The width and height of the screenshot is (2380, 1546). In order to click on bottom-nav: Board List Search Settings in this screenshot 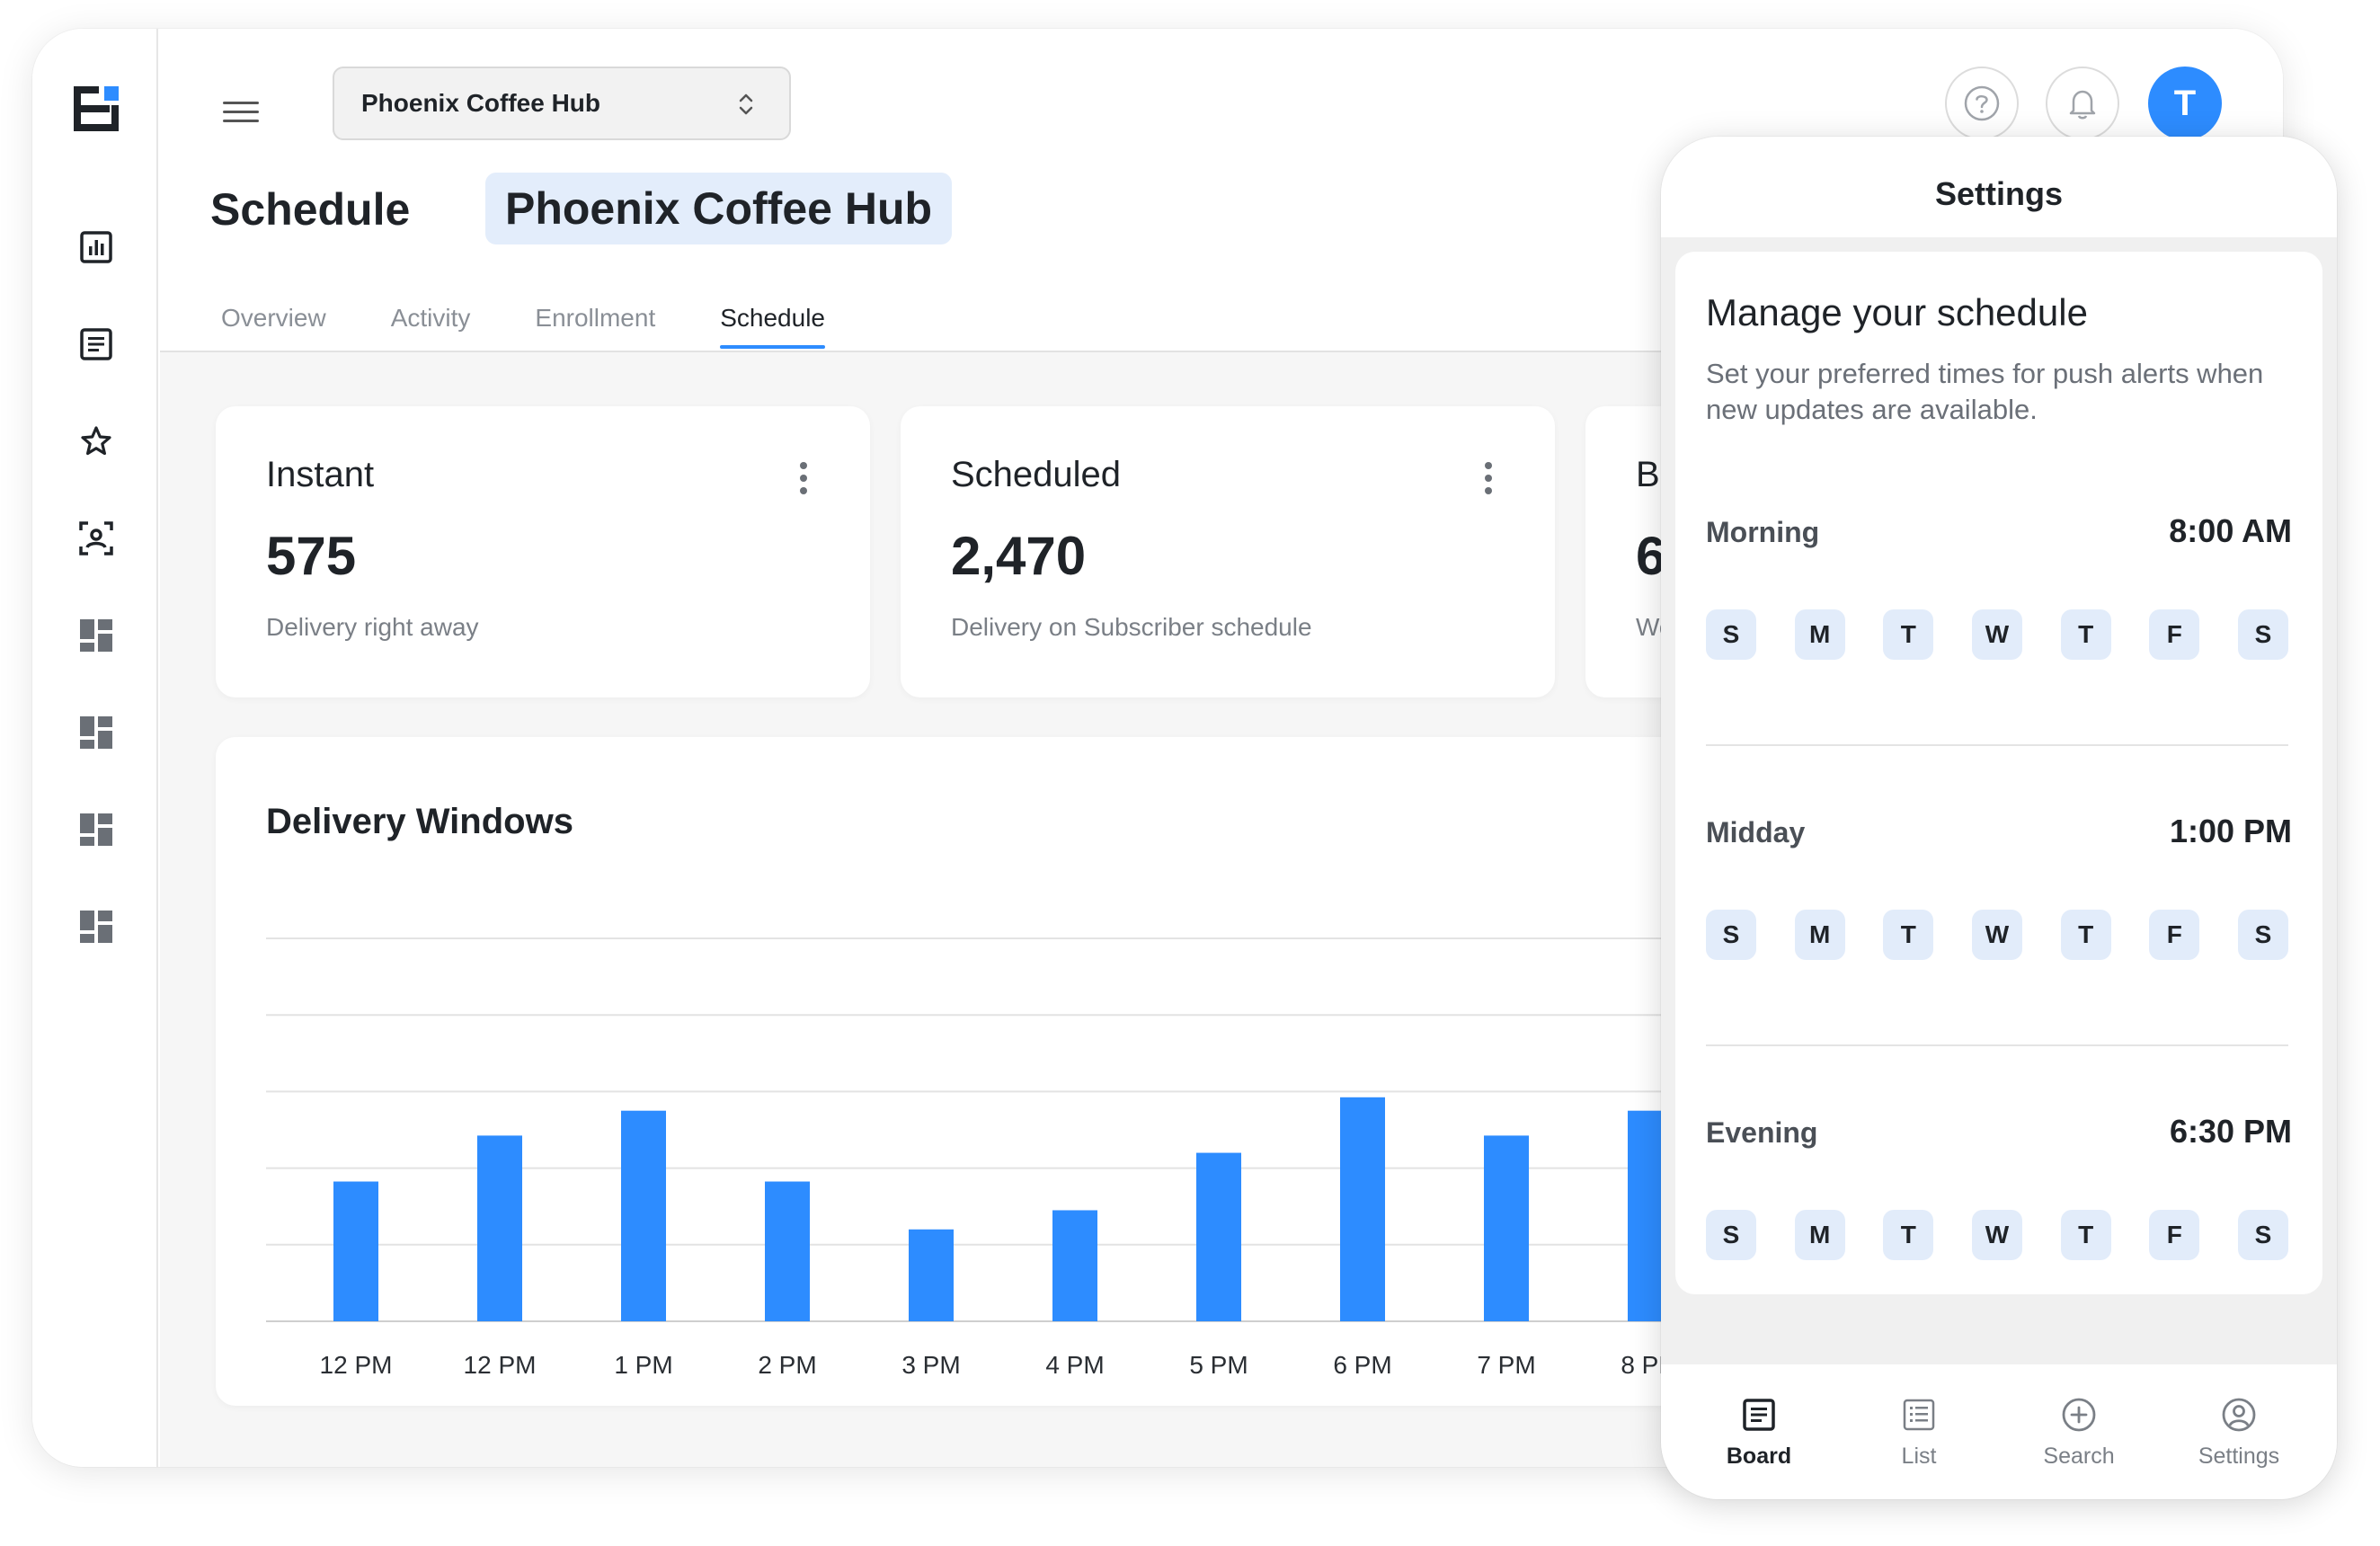, I will do `click(1999, 1431)`.